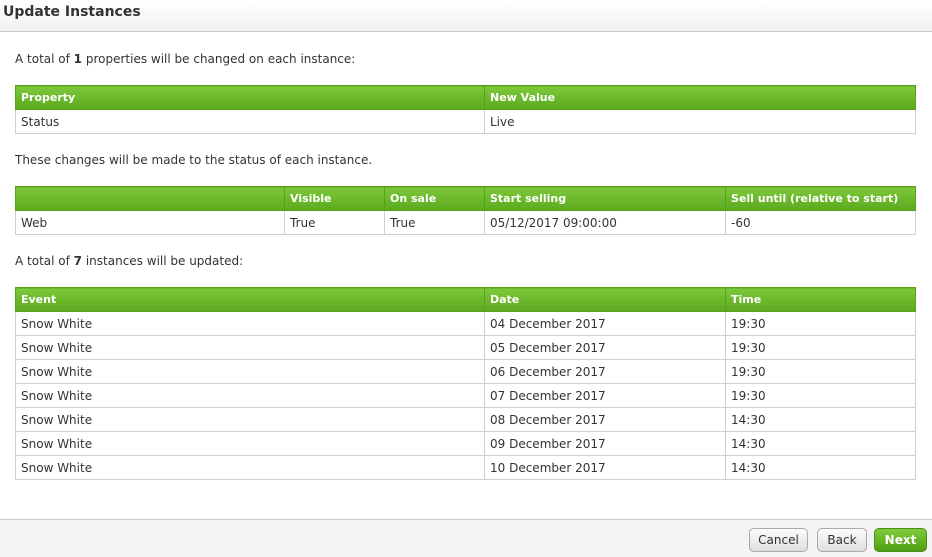  I want to click on column-header-event: Event, so click(250, 299).